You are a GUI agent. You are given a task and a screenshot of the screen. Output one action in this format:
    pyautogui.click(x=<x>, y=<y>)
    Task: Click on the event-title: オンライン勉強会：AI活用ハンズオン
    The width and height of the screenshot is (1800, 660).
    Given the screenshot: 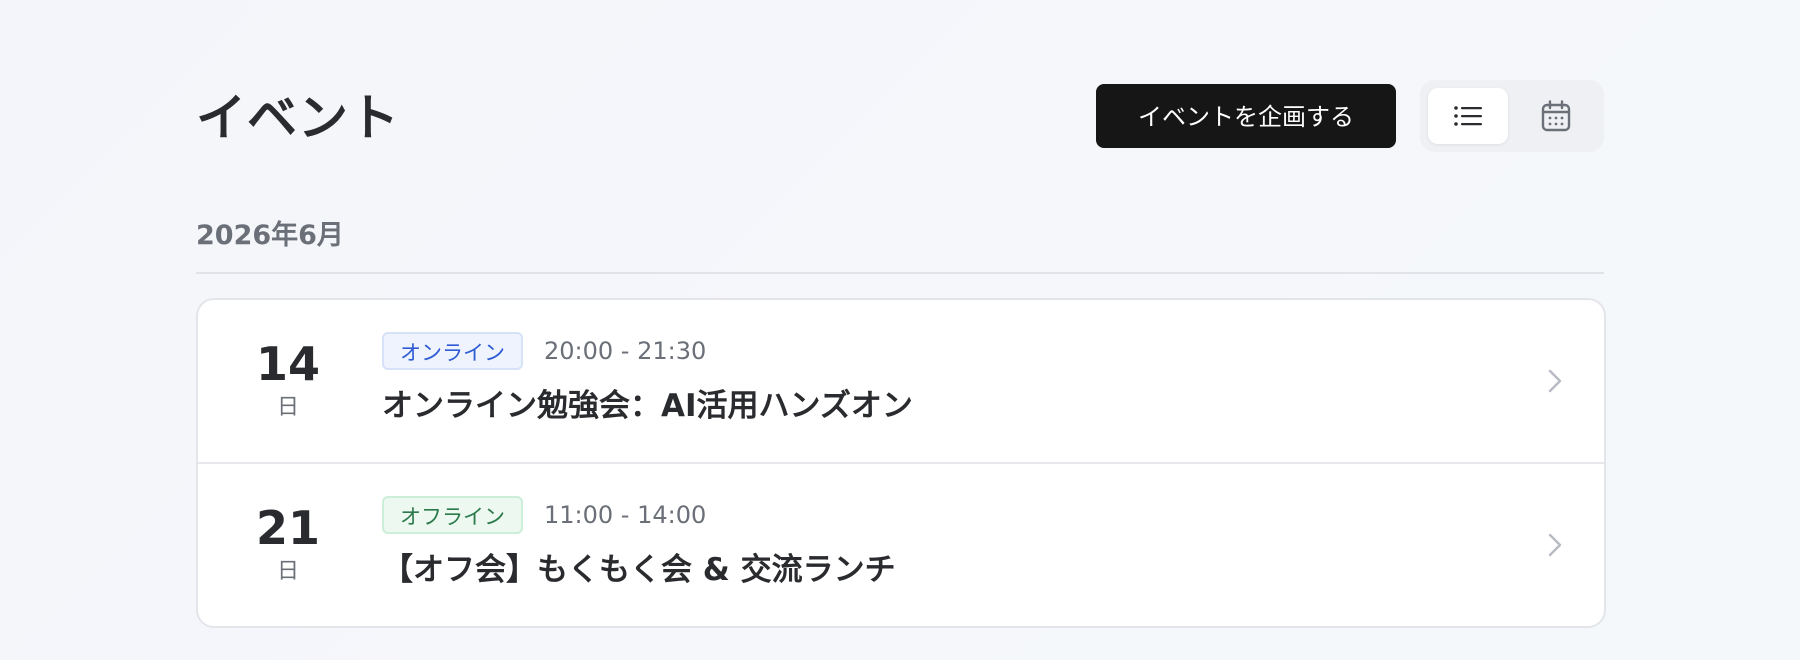 What is the action you would take?
    pyautogui.click(x=647, y=406)
    